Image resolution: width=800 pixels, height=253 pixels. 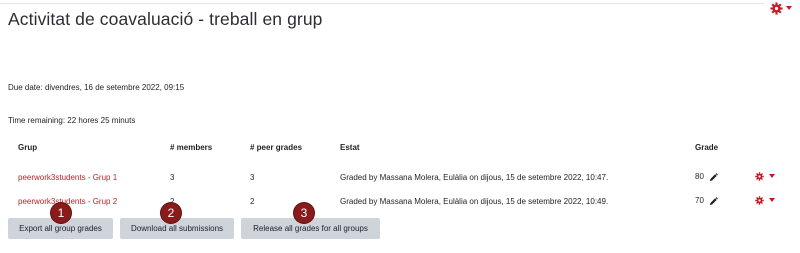 What do you see at coordinates (276, 147) in the screenshot?
I see `column-header-peer-grades: # peer grades` at bounding box center [276, 147].